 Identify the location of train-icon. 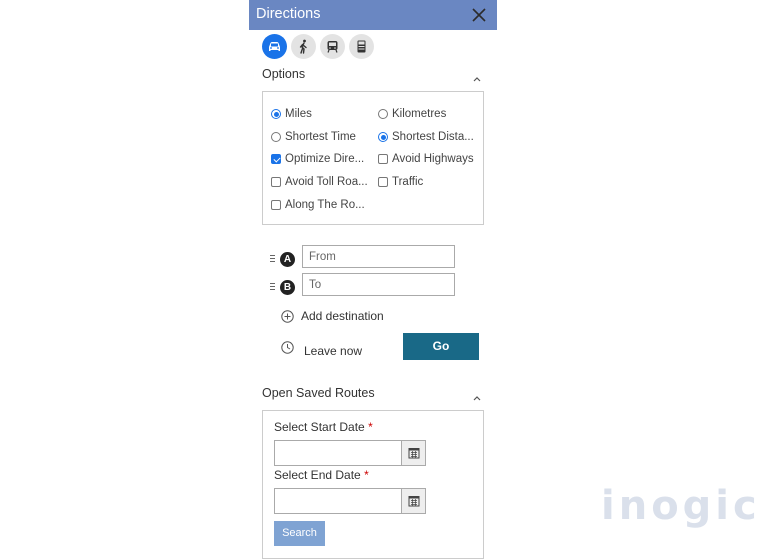
(332, 47).